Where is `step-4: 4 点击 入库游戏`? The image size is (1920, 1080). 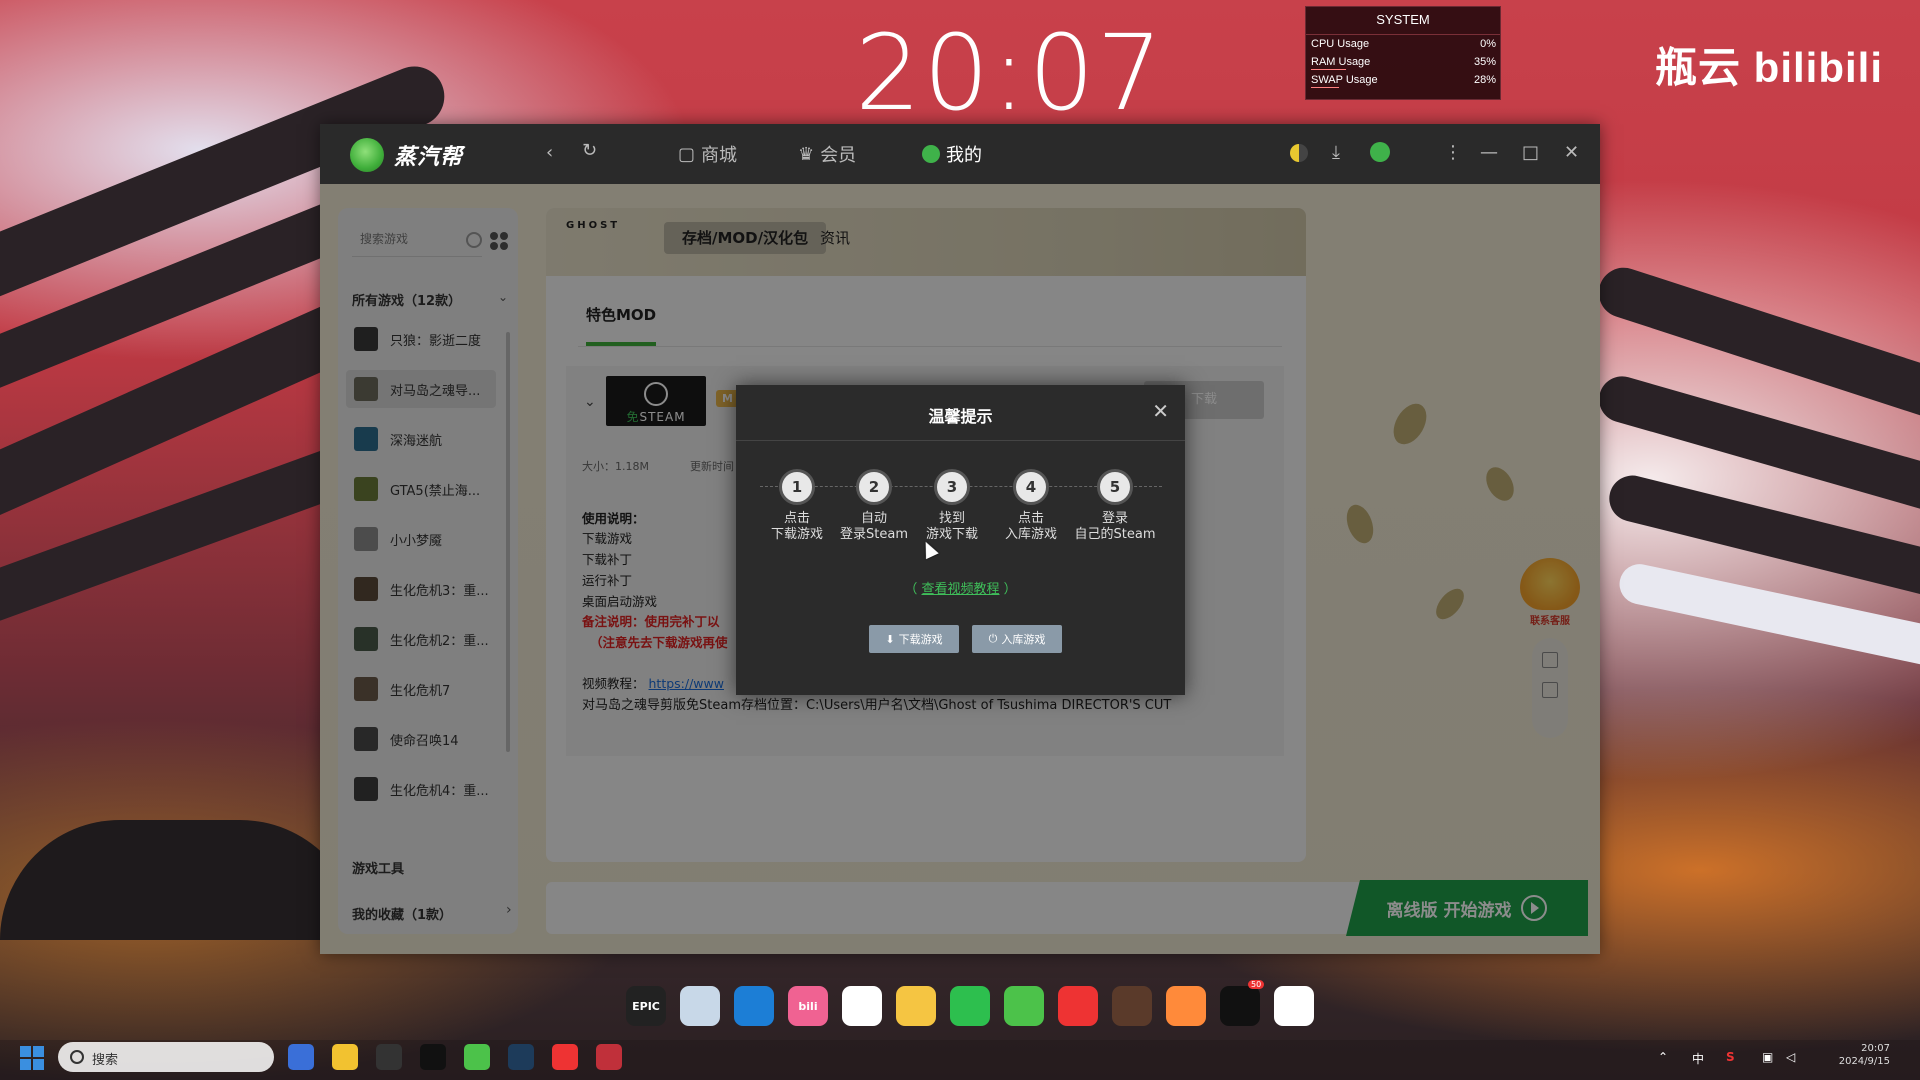
step-4: 4 点击 入库游戏 is located at coordinates (1031, 506).